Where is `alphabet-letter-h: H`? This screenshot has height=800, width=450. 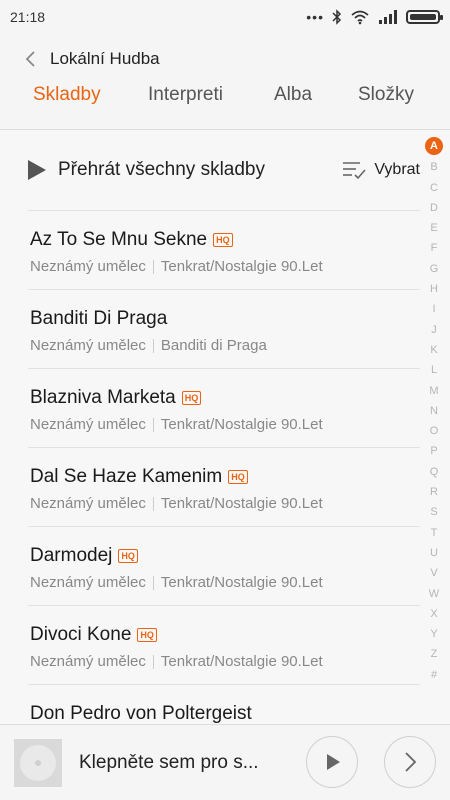 alphabet-letter-h: H is located at coordinates (434, 289).